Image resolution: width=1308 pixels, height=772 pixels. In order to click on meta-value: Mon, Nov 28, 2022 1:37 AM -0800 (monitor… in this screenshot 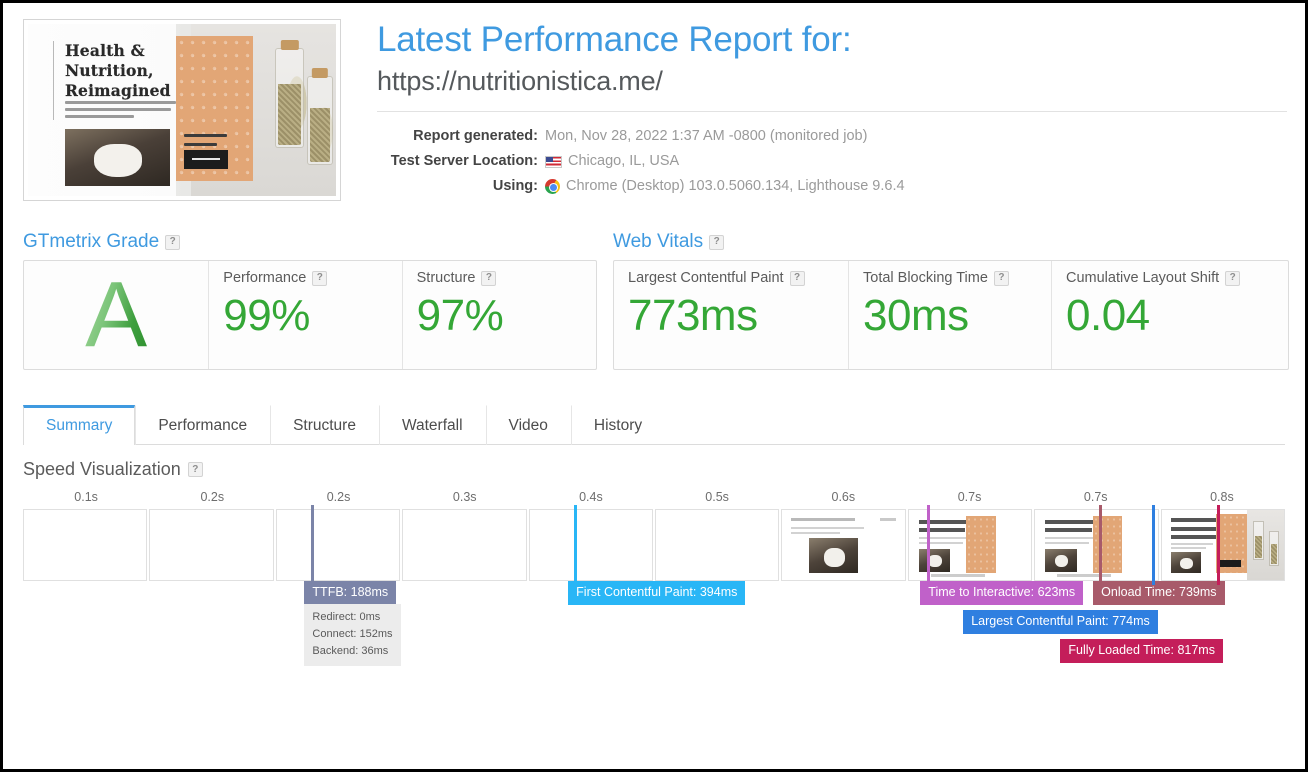, I will do `click(706, 136)`.